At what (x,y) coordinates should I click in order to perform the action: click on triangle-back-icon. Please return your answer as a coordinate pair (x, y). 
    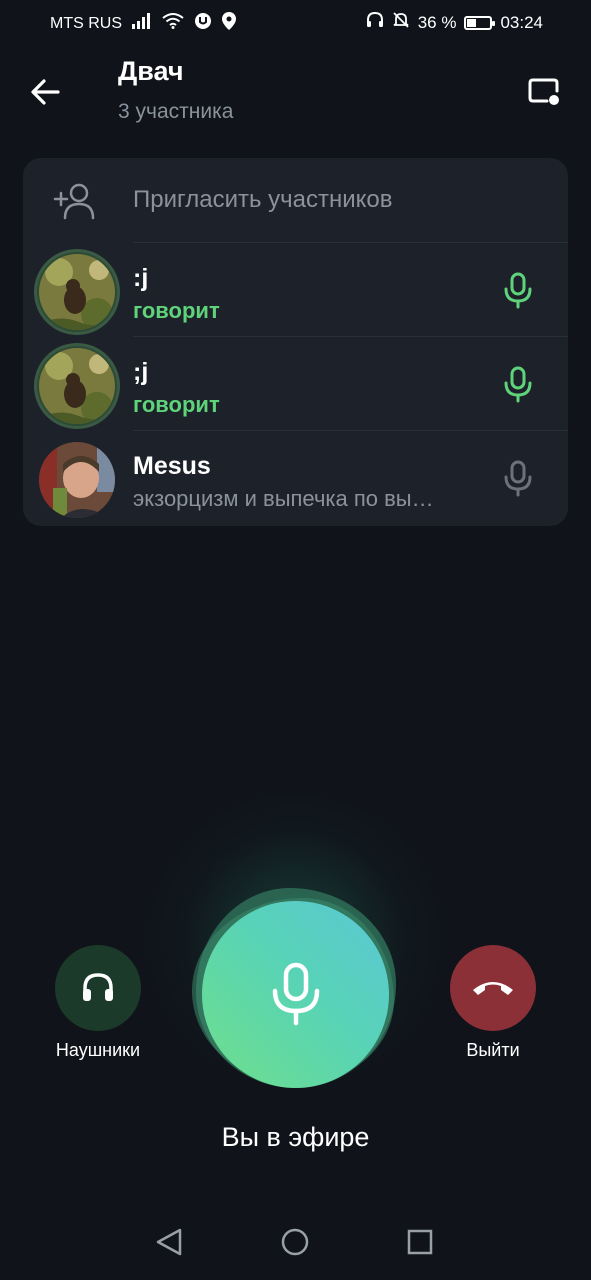
    Looking at the image, I should click on (169, 1242).